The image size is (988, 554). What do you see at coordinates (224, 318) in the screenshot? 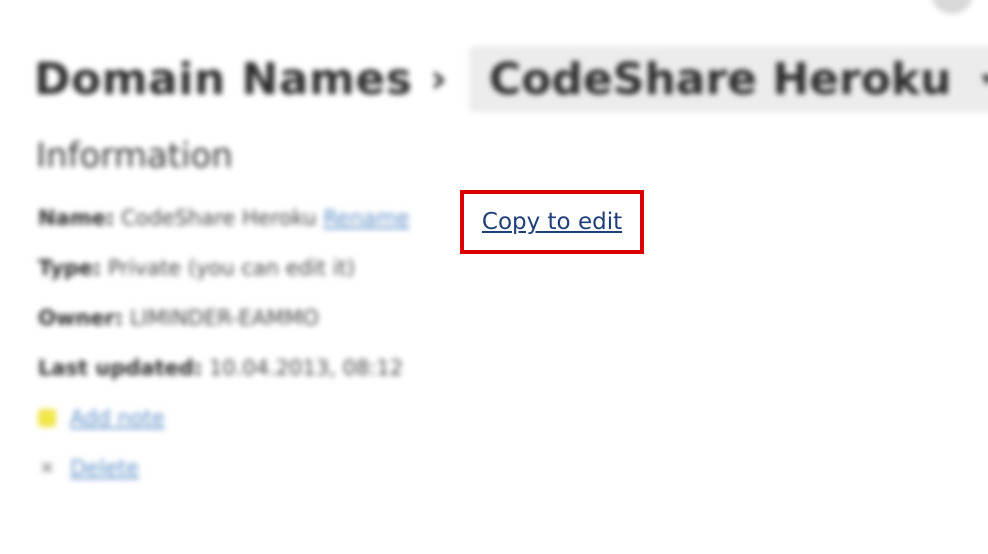
I see `info-value: LIMINDER-EAMMO` at bounding box center [224, 318].